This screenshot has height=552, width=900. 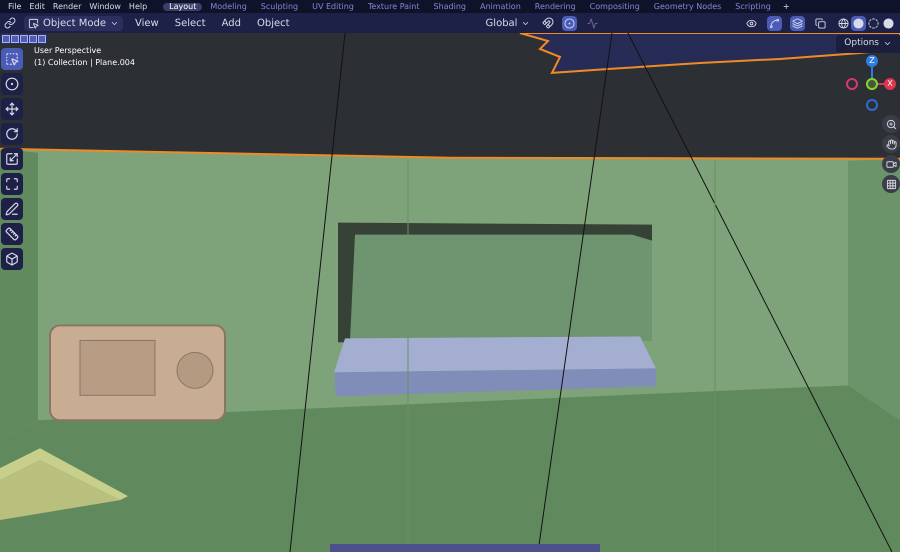 I want to click on workspace-tab: Geometry Nodes, so click(x=688, y=6).